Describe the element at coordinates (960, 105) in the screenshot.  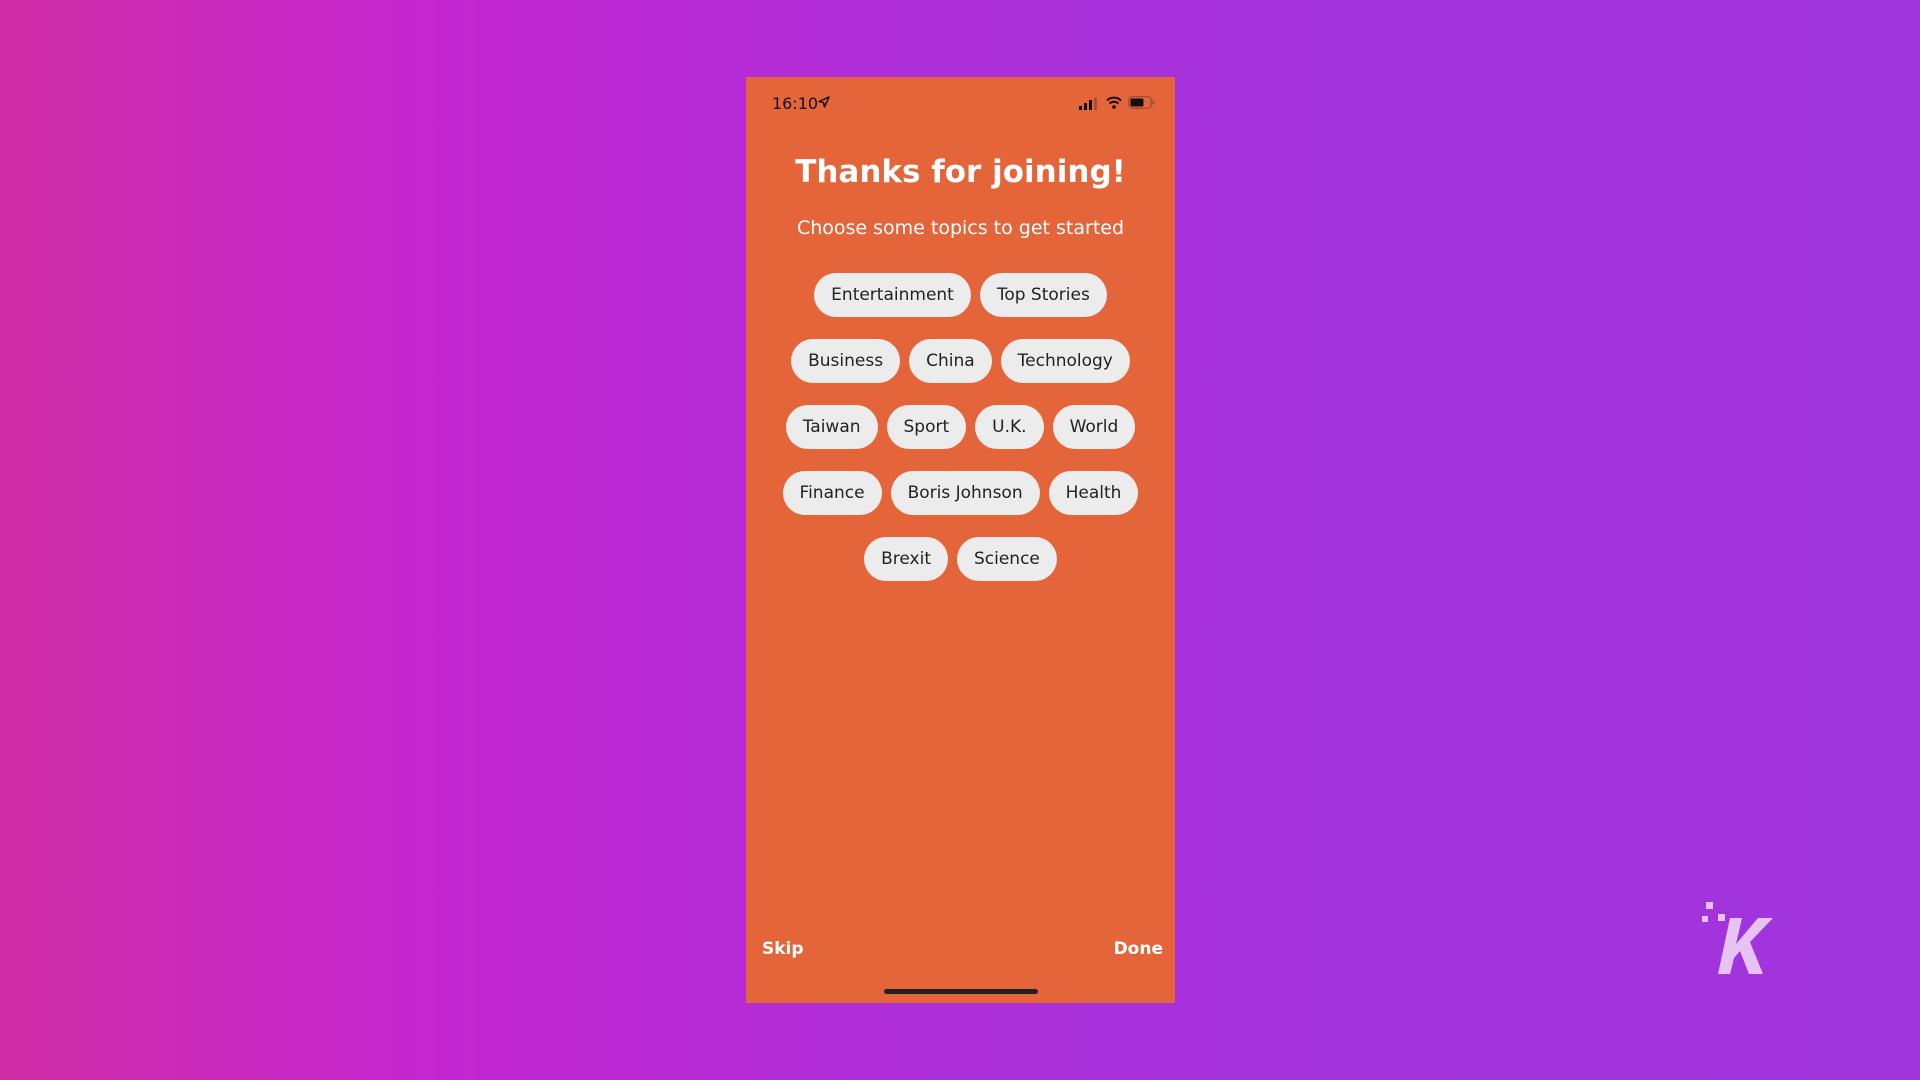
I see `status-bar: 16:10` at that location.